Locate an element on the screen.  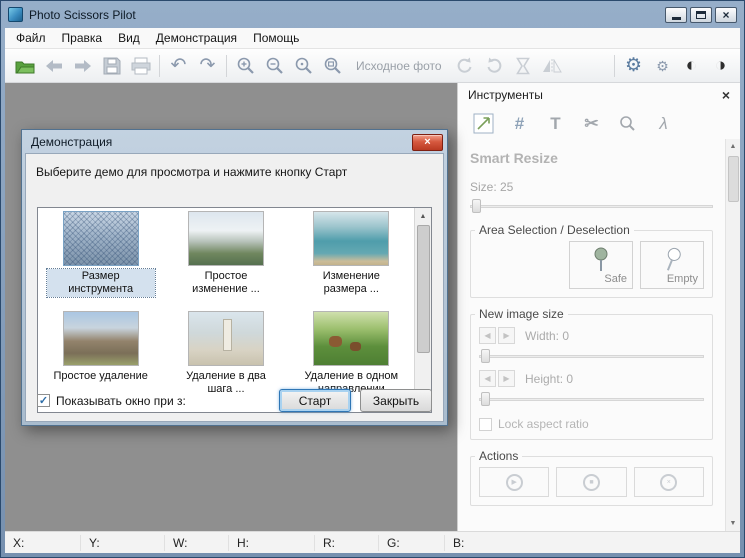
grid-tool-icon: # is located at coordinates (519, 123).